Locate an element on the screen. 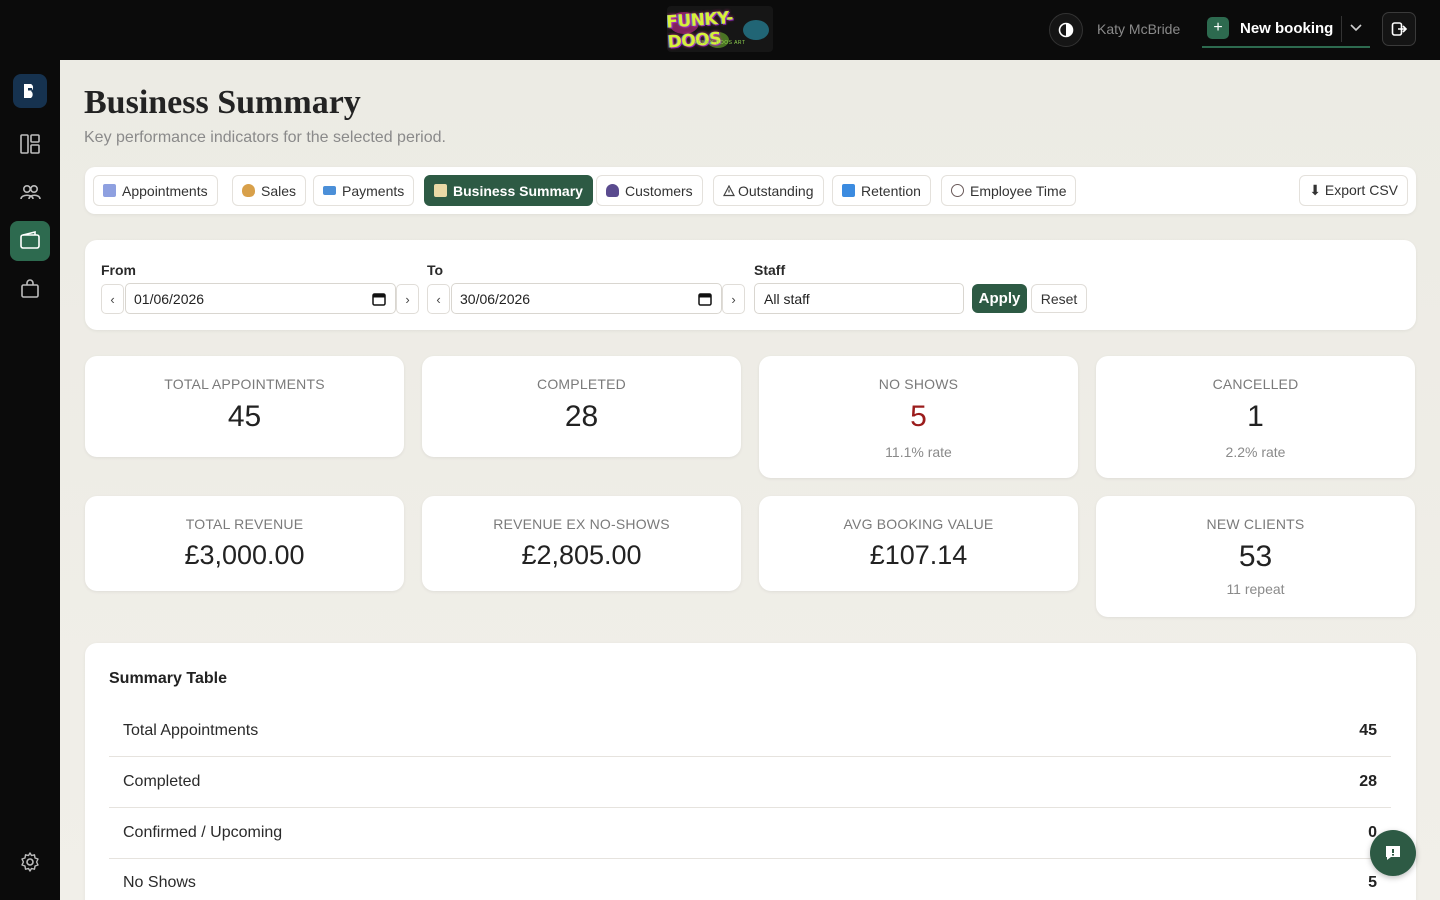 The height and width of the screenshot is (900, 1440). tab-label: Outstanding is located at coordinates (776, 190).